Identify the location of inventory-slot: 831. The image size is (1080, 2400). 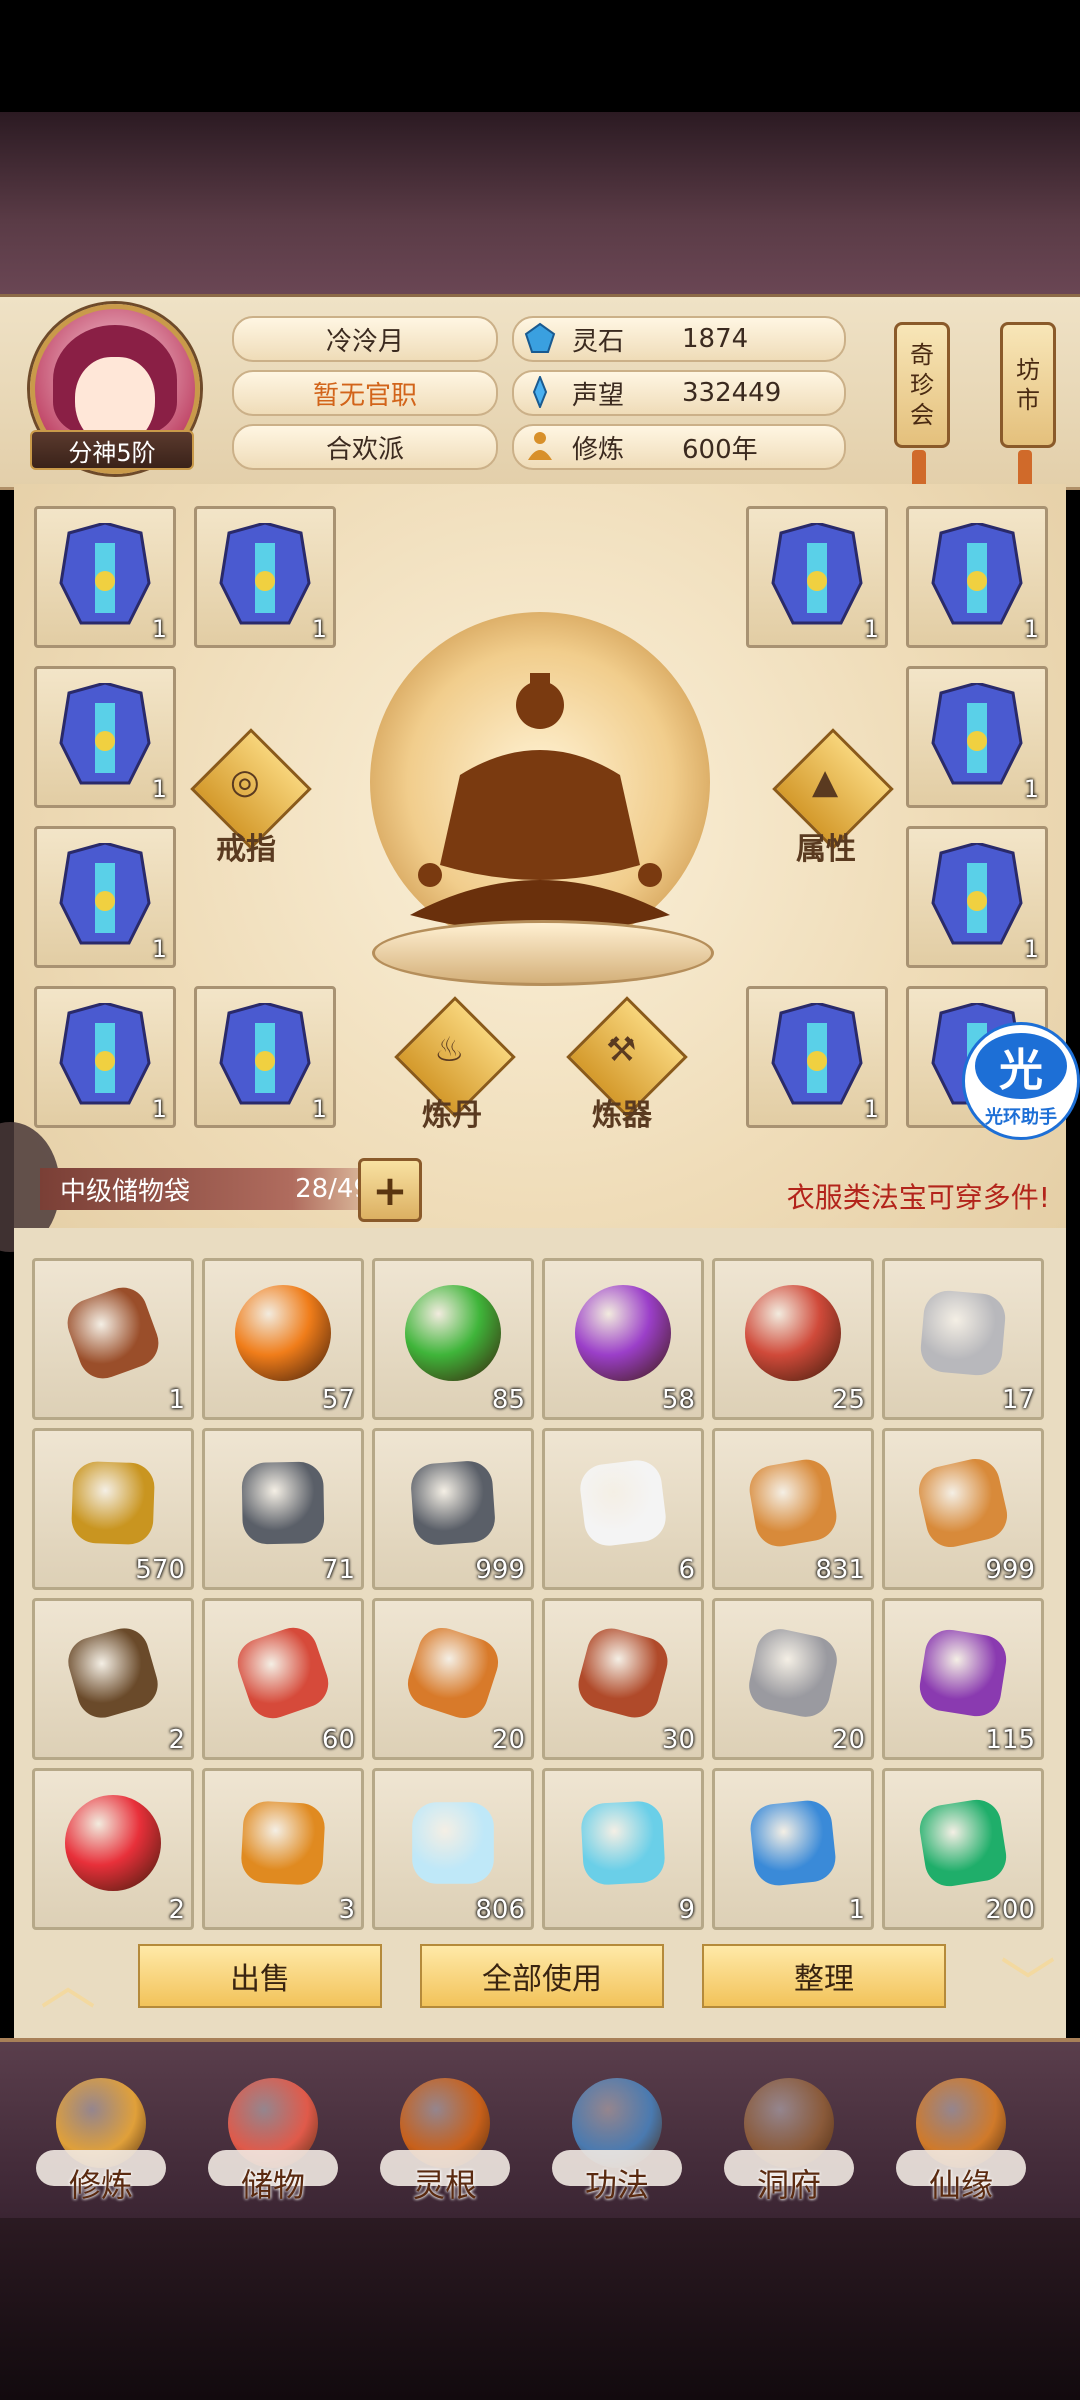
(793, 1509).